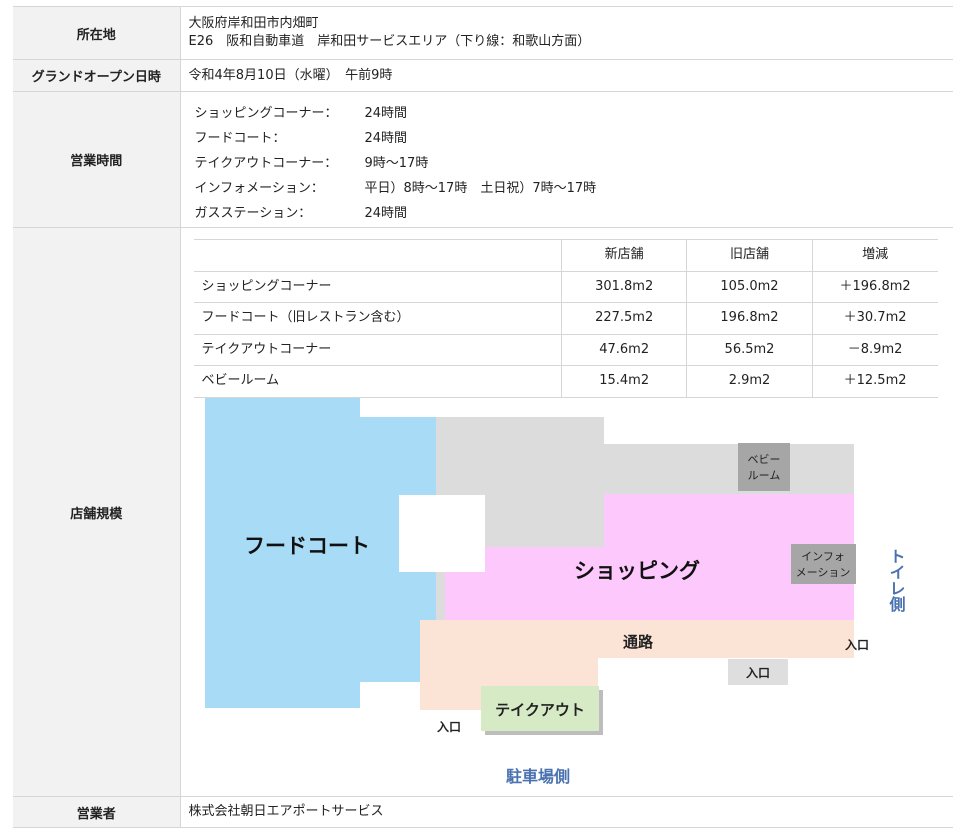 The image size is (972, 833). Describe the element at coordinates (623, 350) in the screenshot. I see `area-new: 47.6m2` at that location.